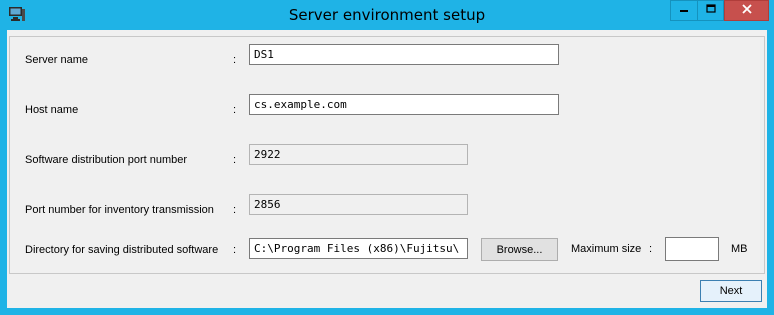  What do you see at coordinates (404, 104) in the screenshot?
I see `host-name-input: cs.example.com` at bounding box center [404, 104].